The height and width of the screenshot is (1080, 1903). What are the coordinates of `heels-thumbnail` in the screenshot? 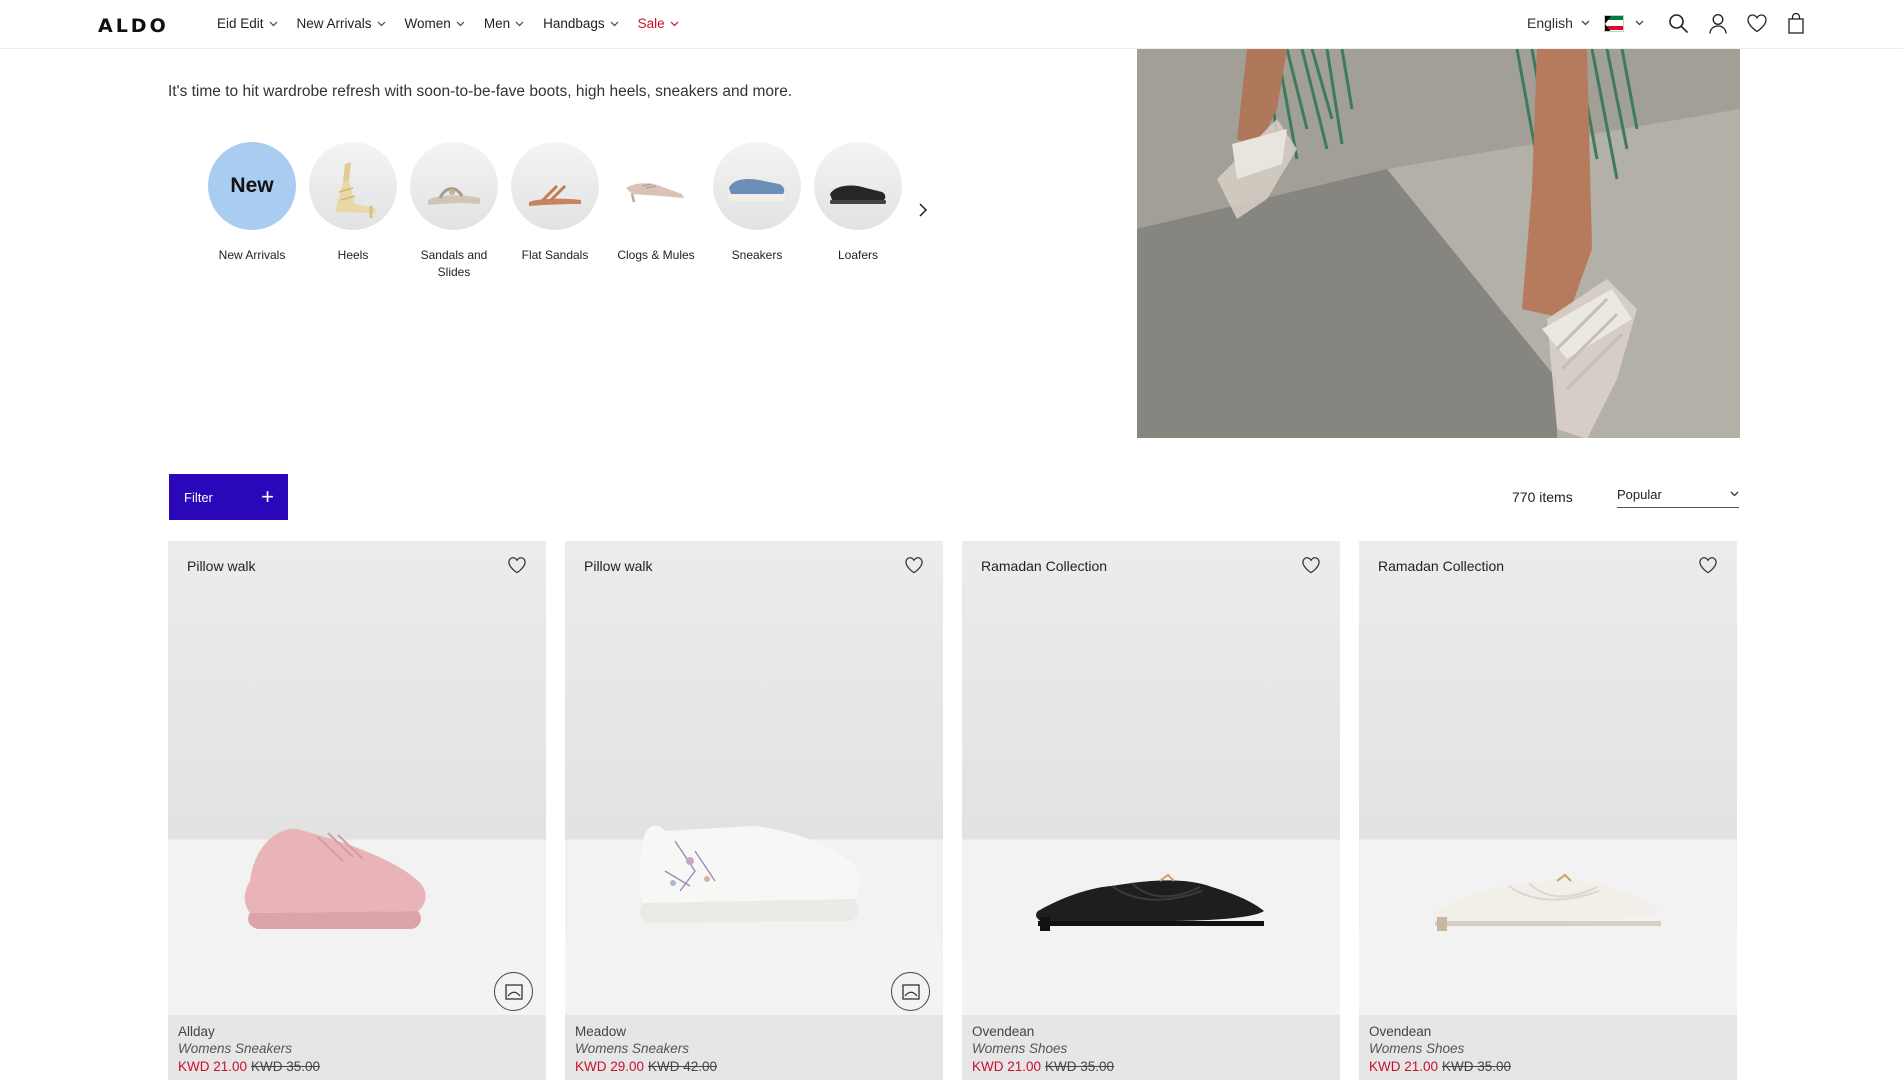 It's located at (353, 186).